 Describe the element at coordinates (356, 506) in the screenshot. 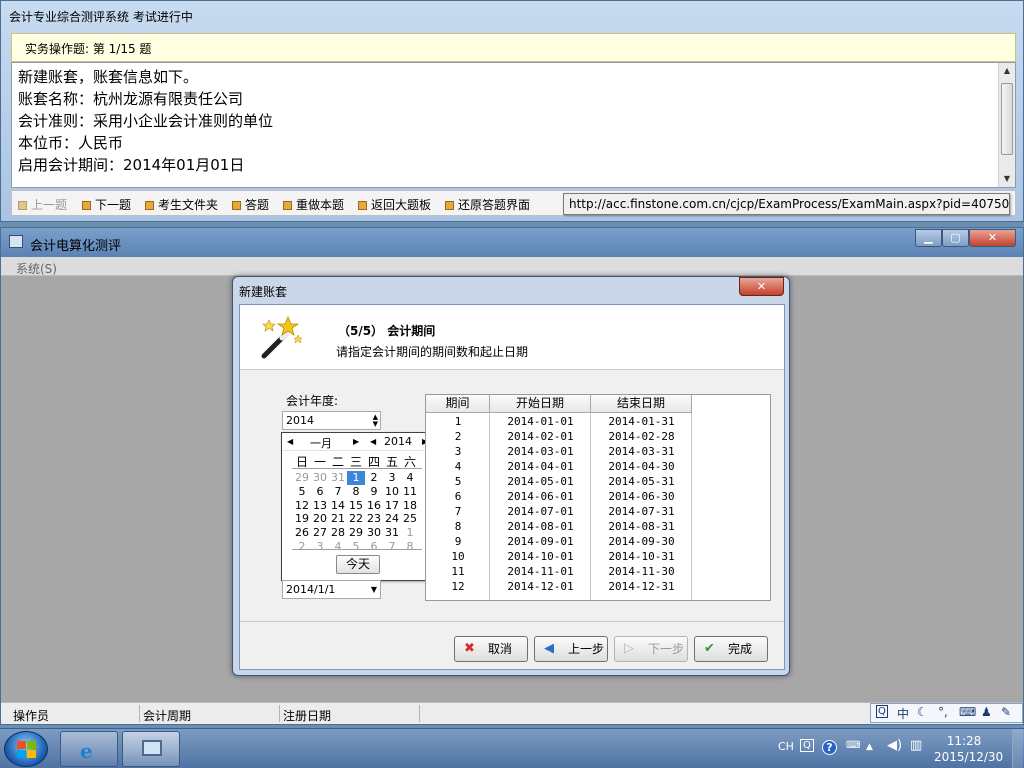

I see `calendar-day: 15` at that location.